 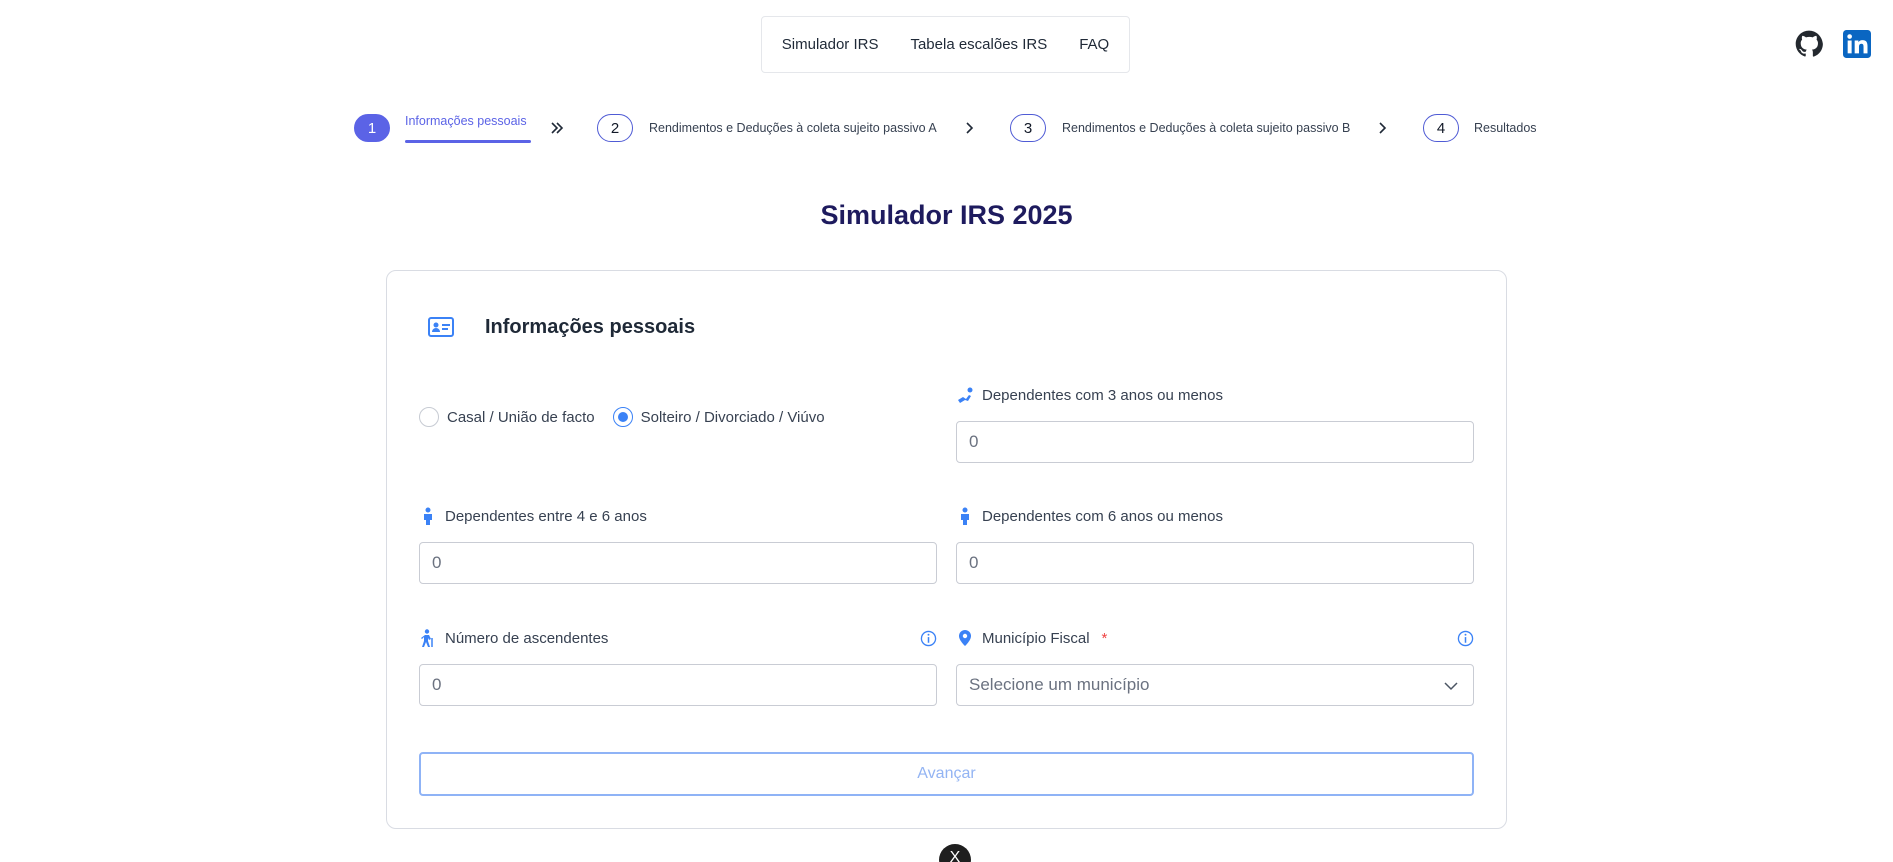 I want to click on nav-faq: FAQ, so click(x=1094, y=44).